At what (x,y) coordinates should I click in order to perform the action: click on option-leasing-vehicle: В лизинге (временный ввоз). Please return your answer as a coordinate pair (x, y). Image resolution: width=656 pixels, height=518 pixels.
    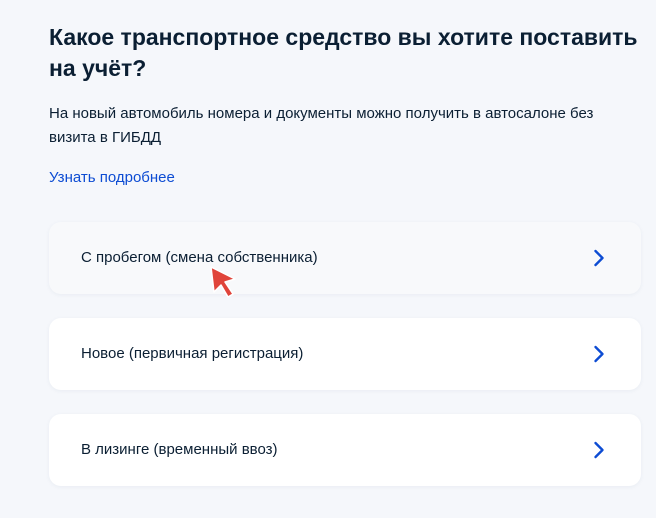
    Looking at the image, I should click on (345, 450).